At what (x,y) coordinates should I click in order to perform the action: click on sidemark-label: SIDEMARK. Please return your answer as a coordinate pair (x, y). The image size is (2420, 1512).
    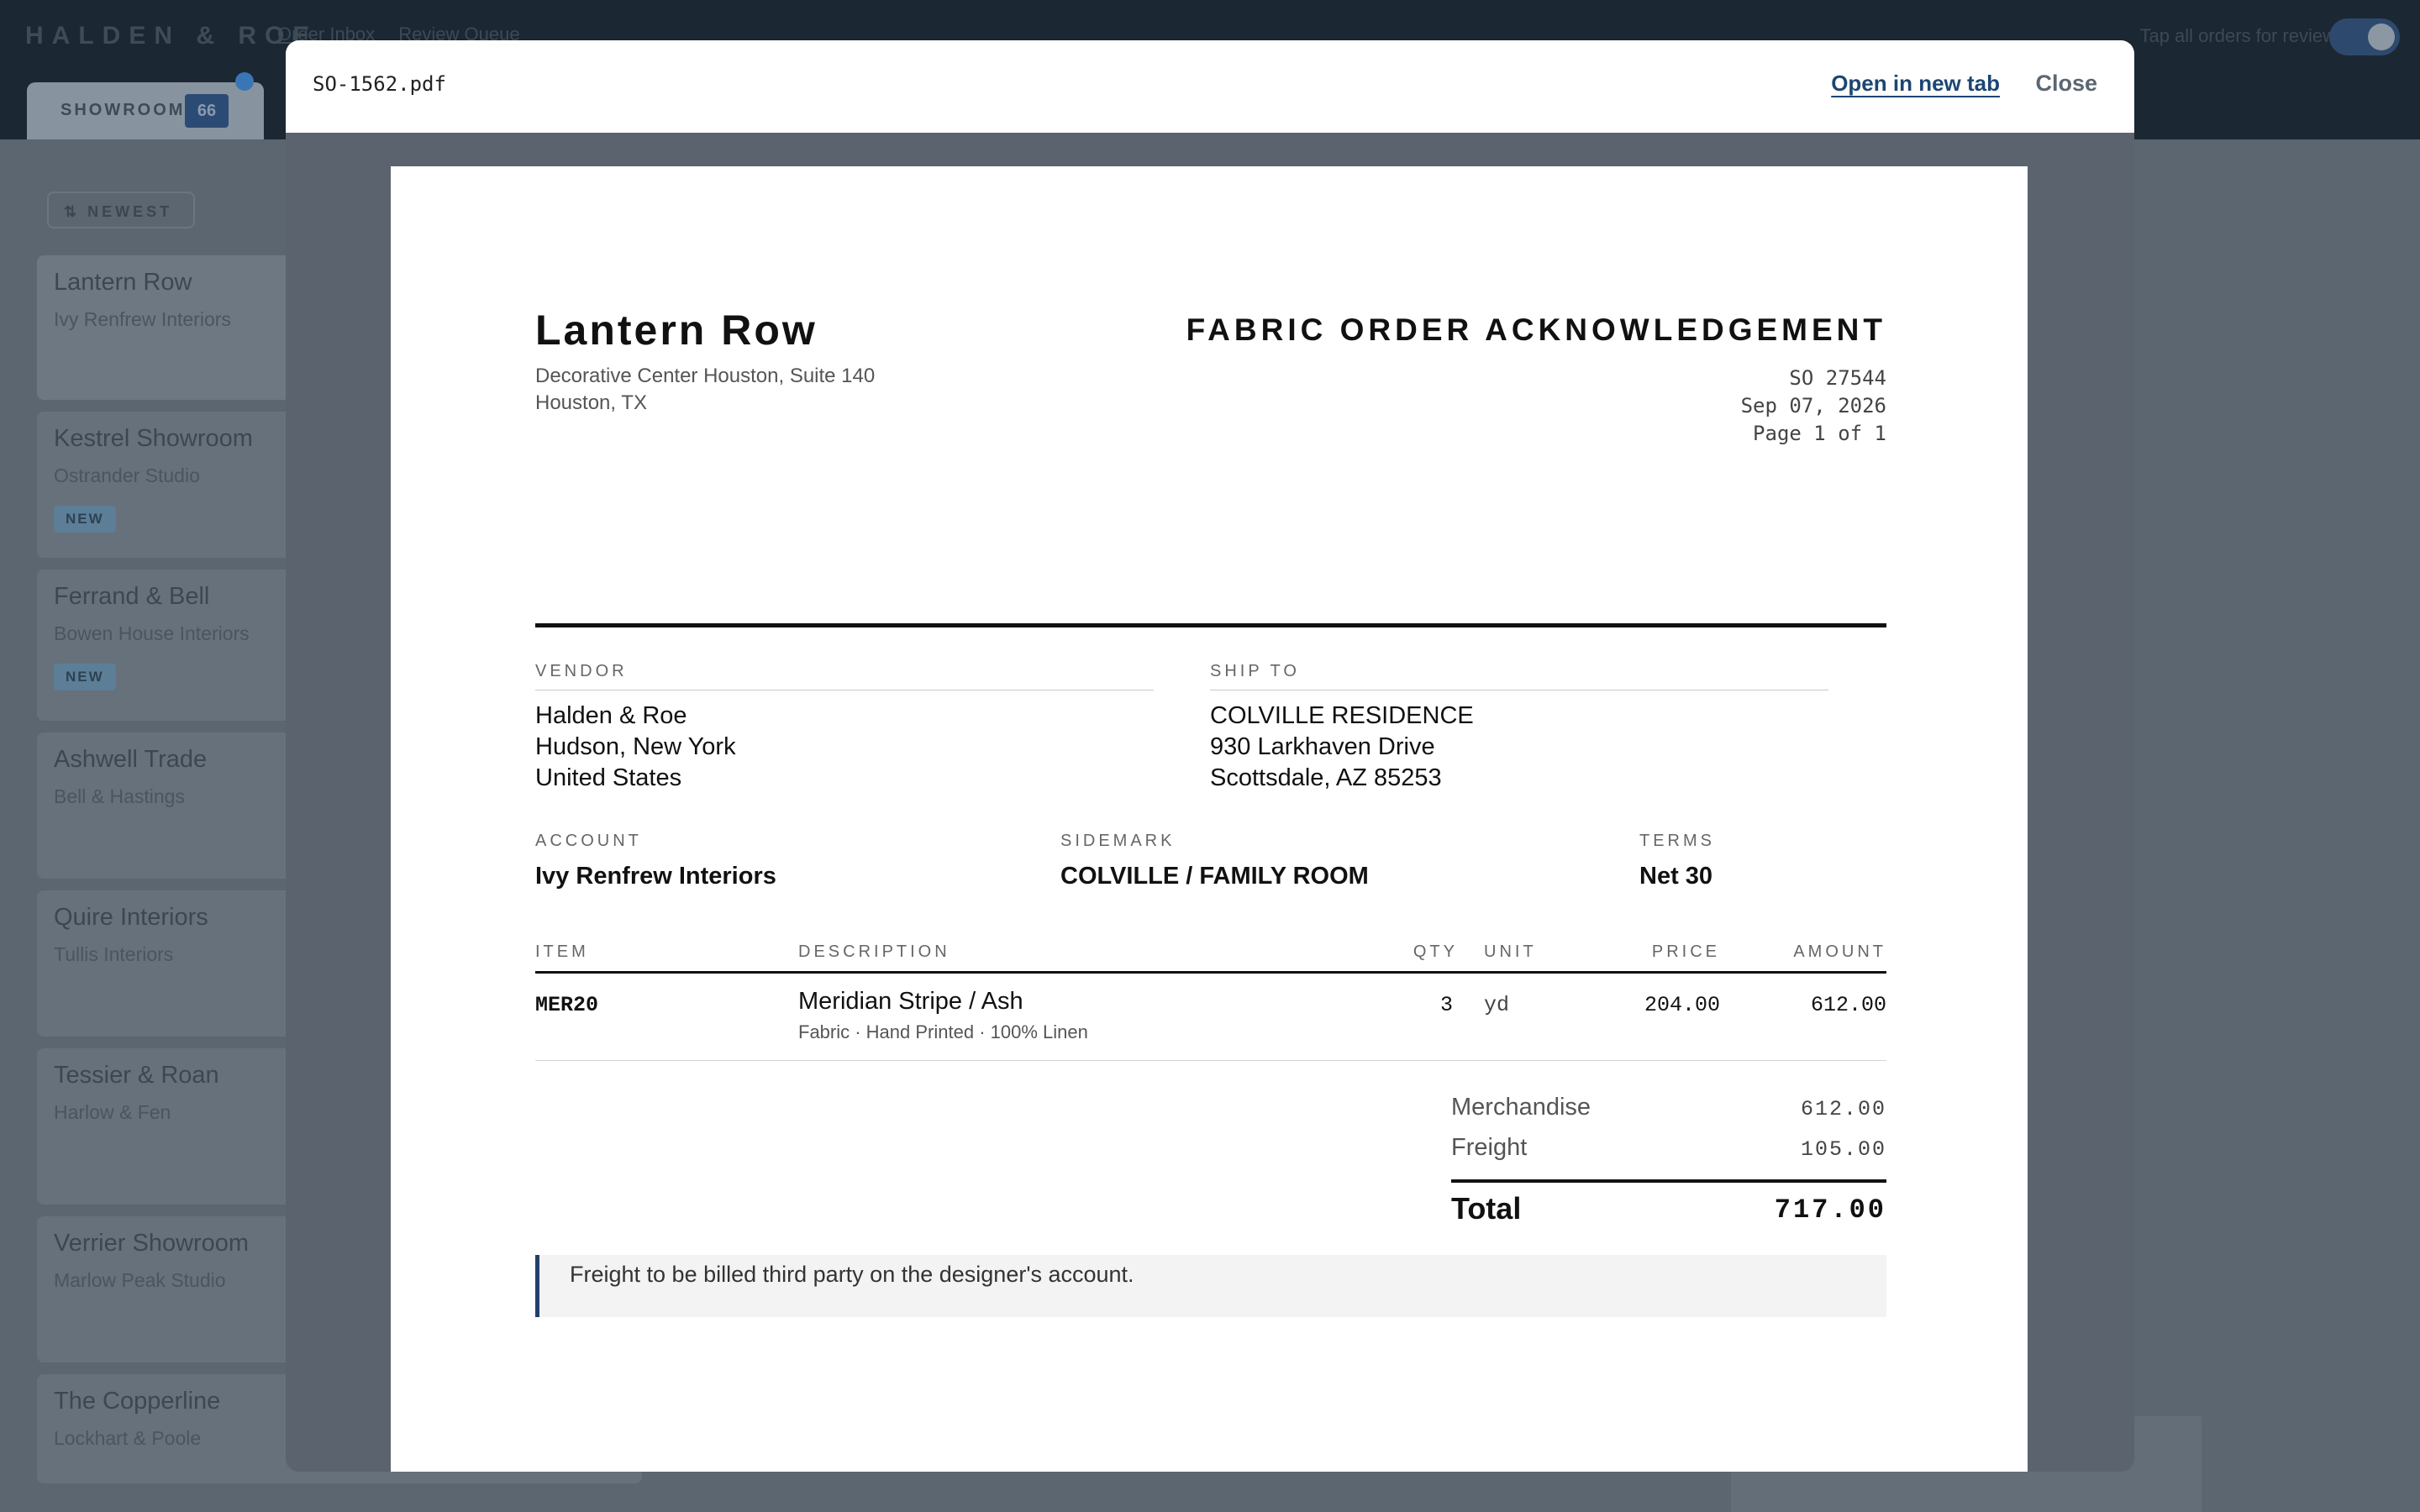
    Looking at the image, I should click on (1118, 841).